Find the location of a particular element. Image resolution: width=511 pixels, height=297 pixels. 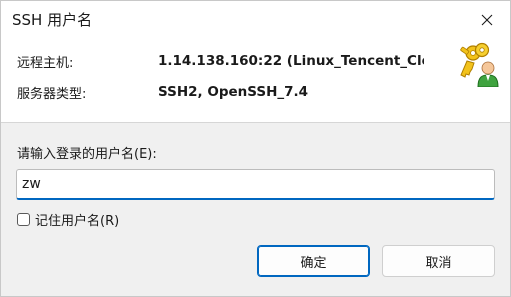

close-icon is located at coordinates (487, 20).